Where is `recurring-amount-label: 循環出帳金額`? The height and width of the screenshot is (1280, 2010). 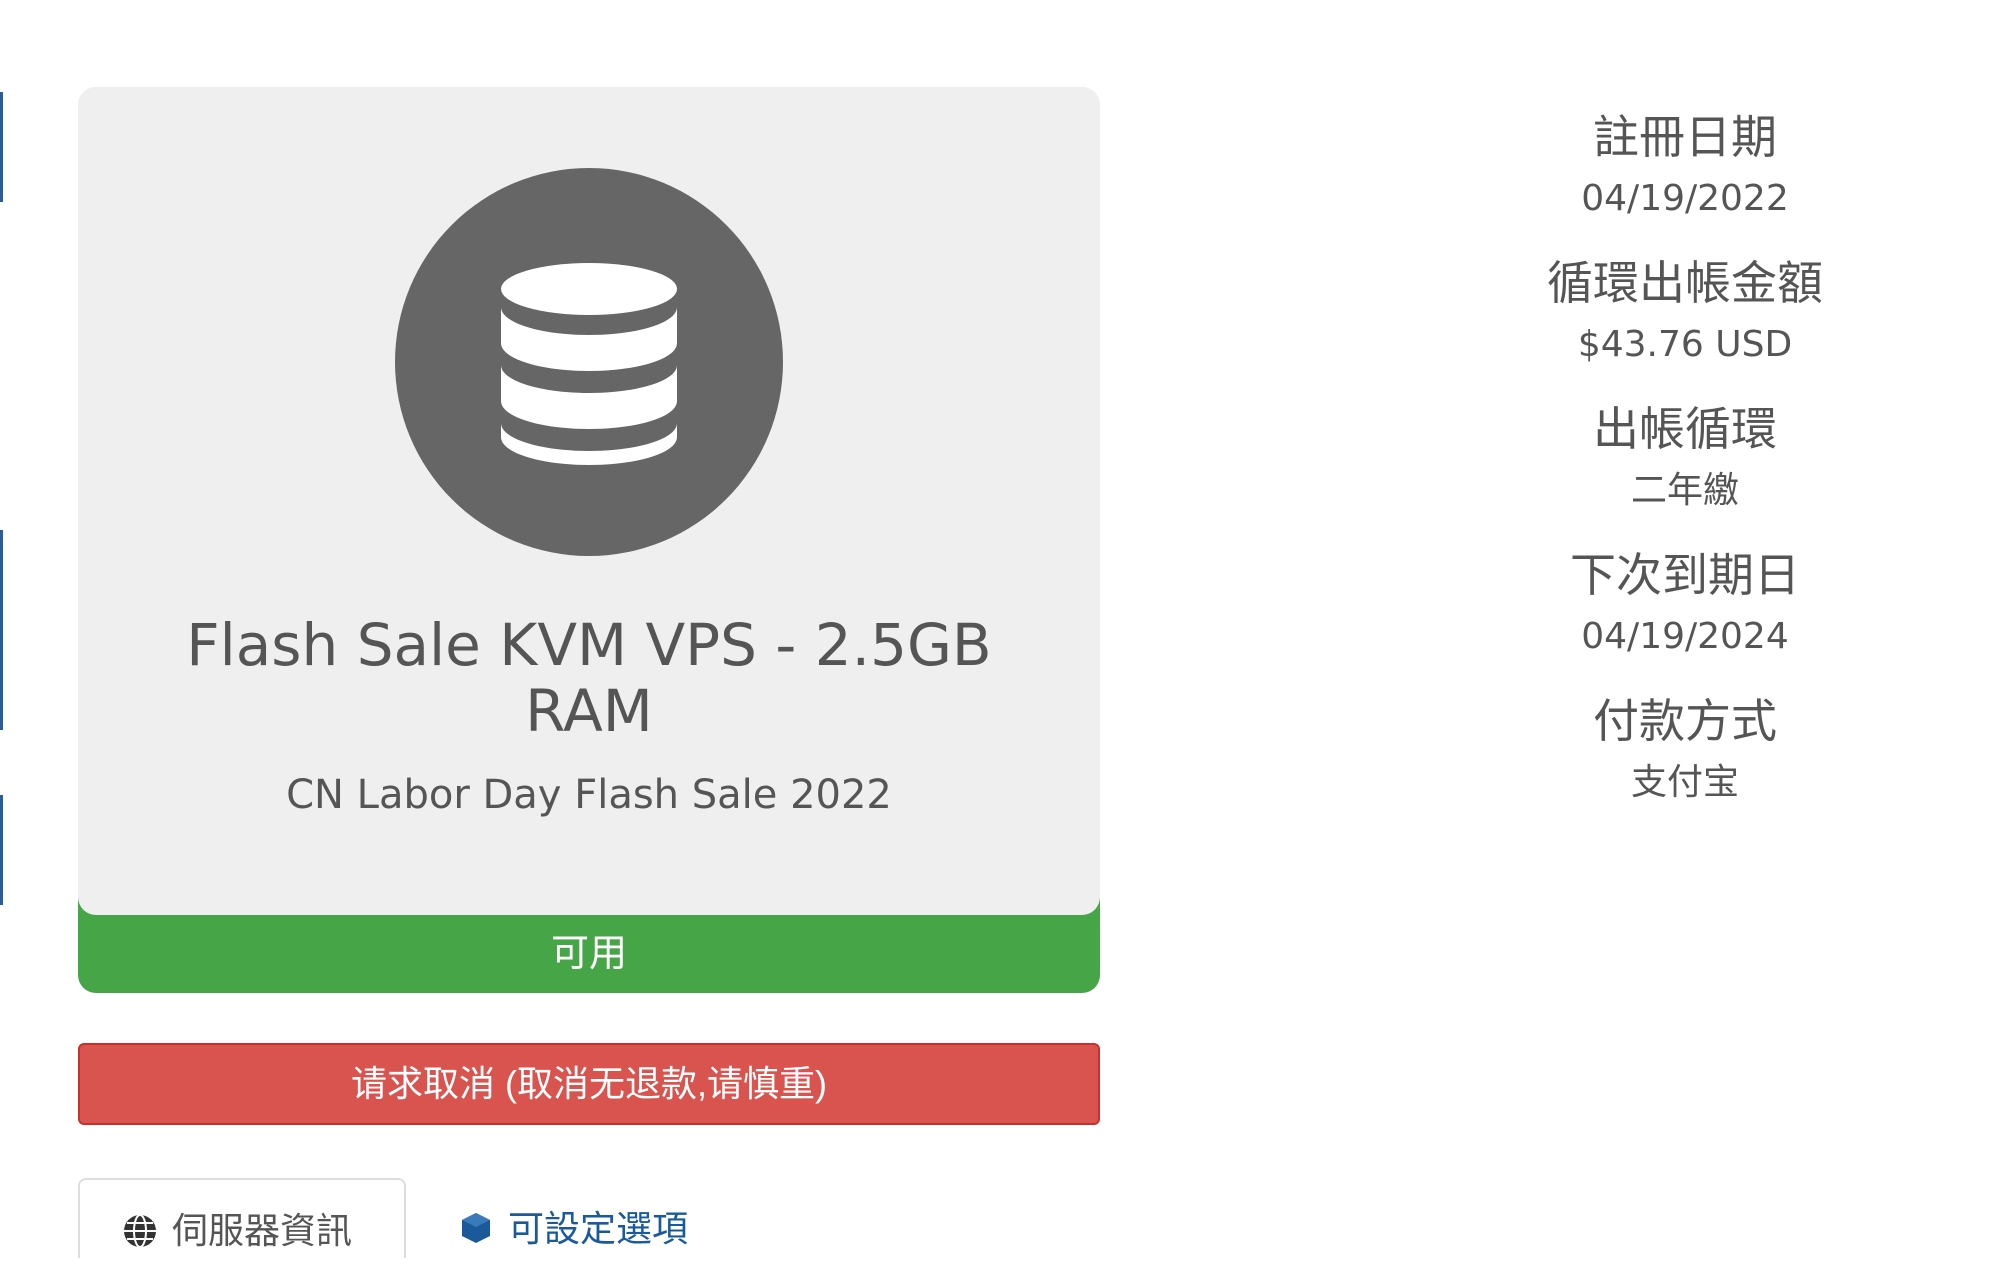
recurring-amount-label: 循環出帳金額 is located at coordinates (1685, 283).